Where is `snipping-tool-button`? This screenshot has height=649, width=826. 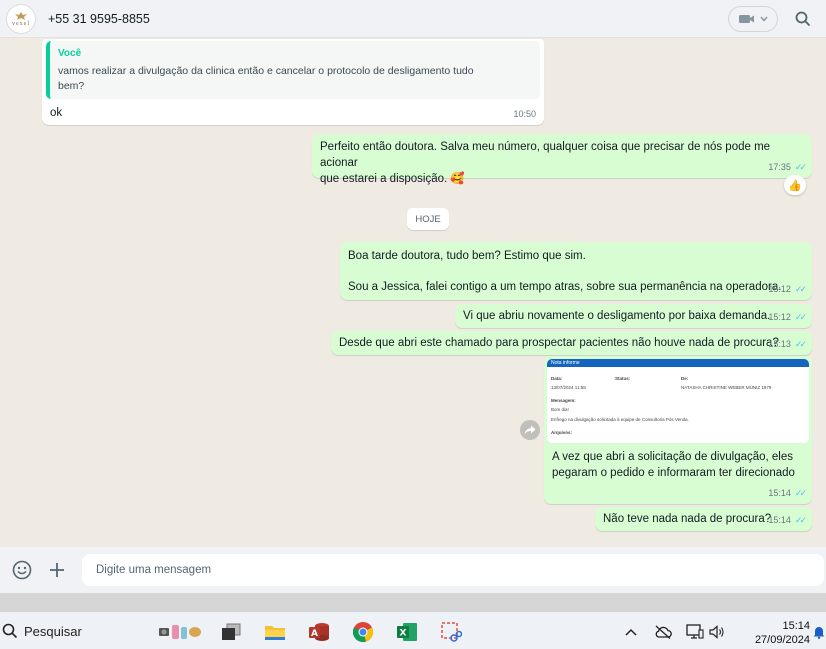
snipping-tool-button is located at coordinates (451, 632).